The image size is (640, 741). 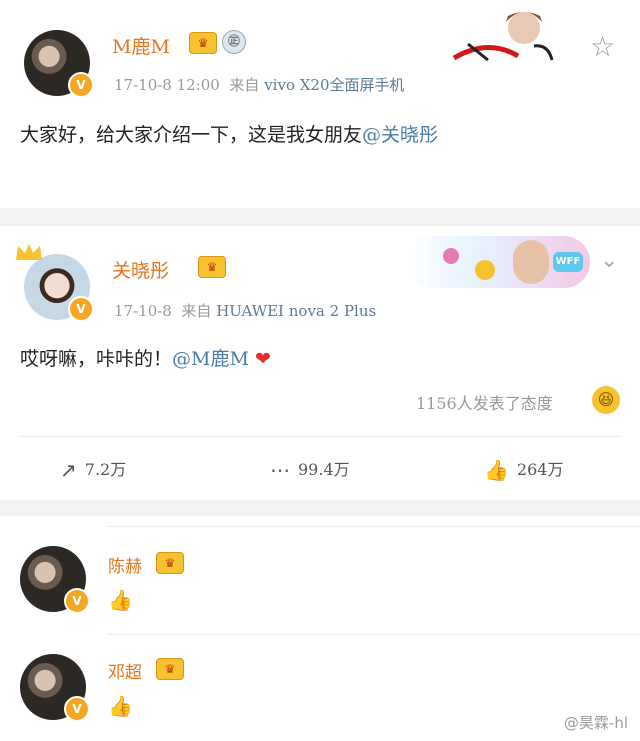 I want to click on watermark: @昊霖-hl, so click(x=595, y=723).